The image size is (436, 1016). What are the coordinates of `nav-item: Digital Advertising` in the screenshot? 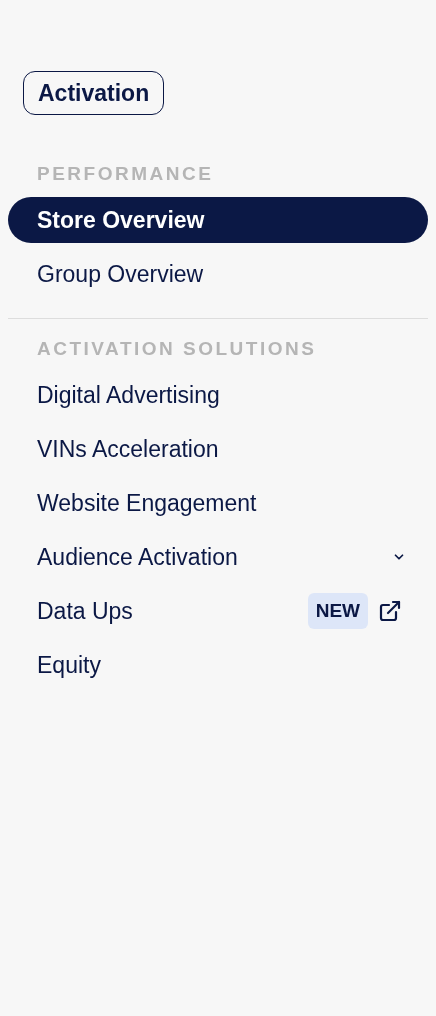 It's located at (218, 395).